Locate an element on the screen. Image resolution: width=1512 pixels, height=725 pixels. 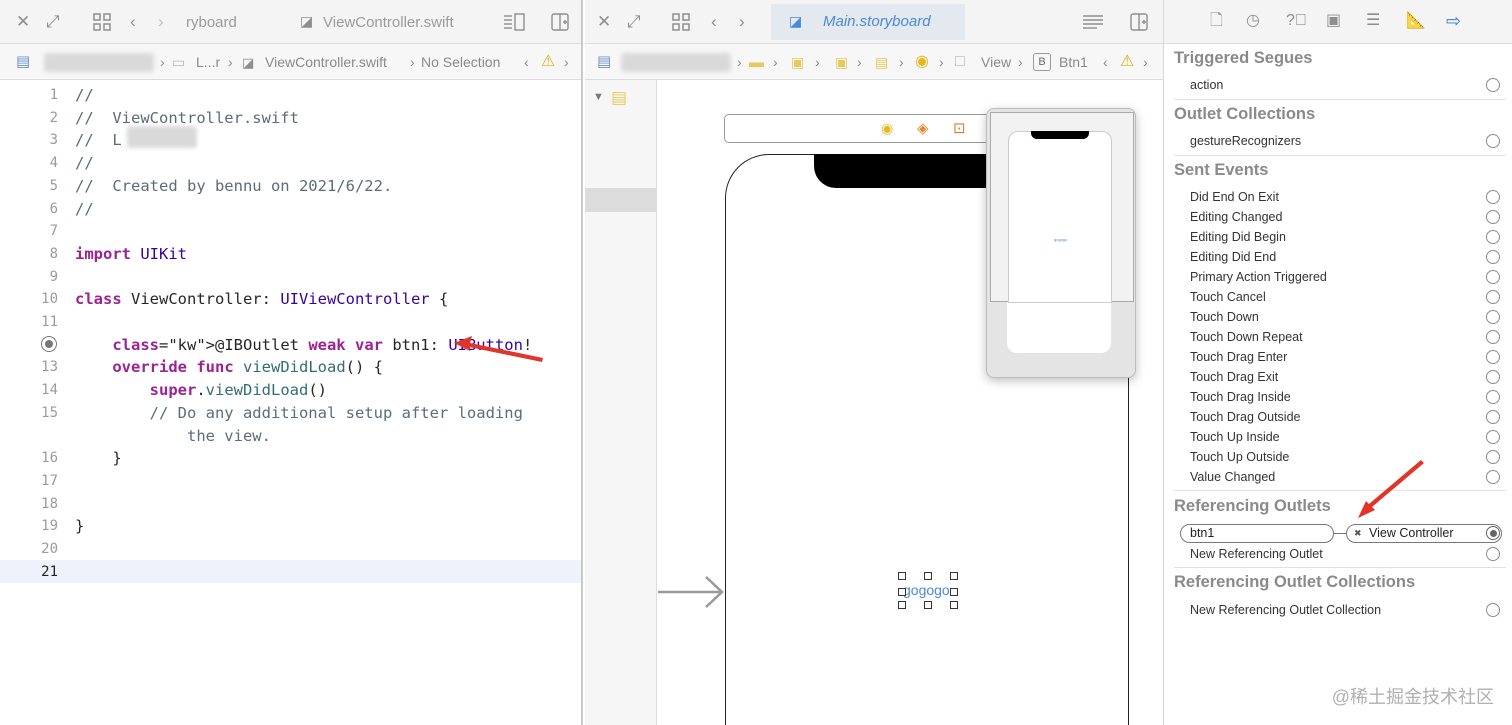
view-controller-icon: ◉ is located at coordinates (887, 128).